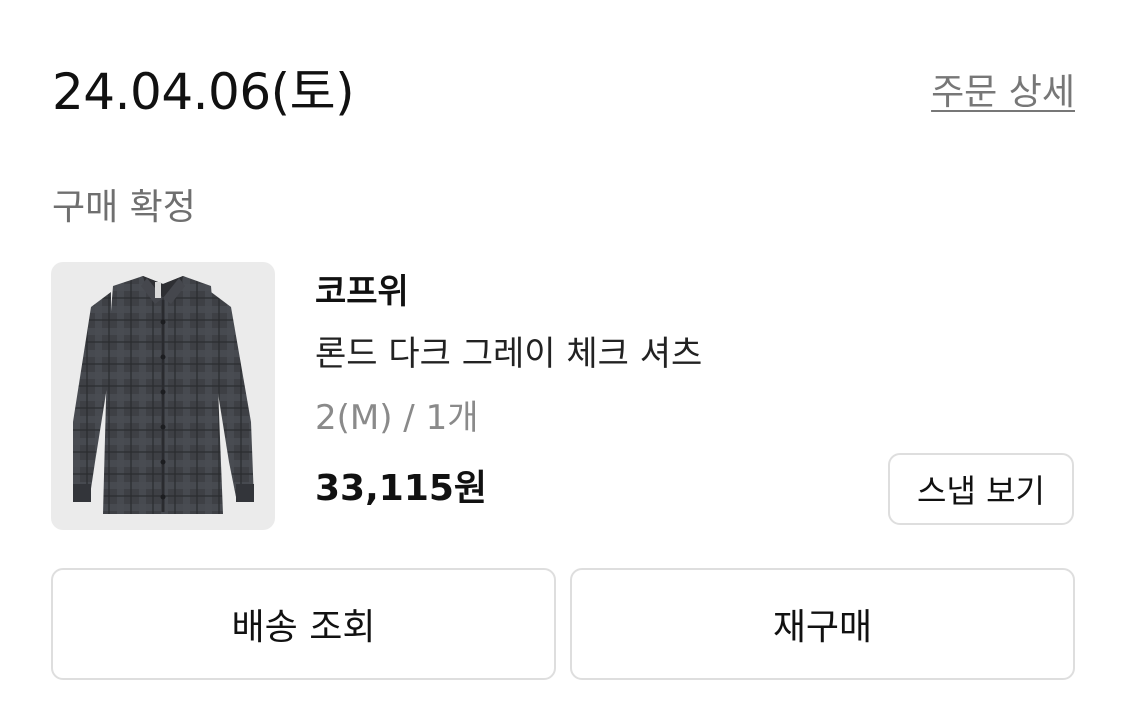  Describe the element at coordinates (401, 488) in the screenshot. I see `product-price: 33,115원` at that location.